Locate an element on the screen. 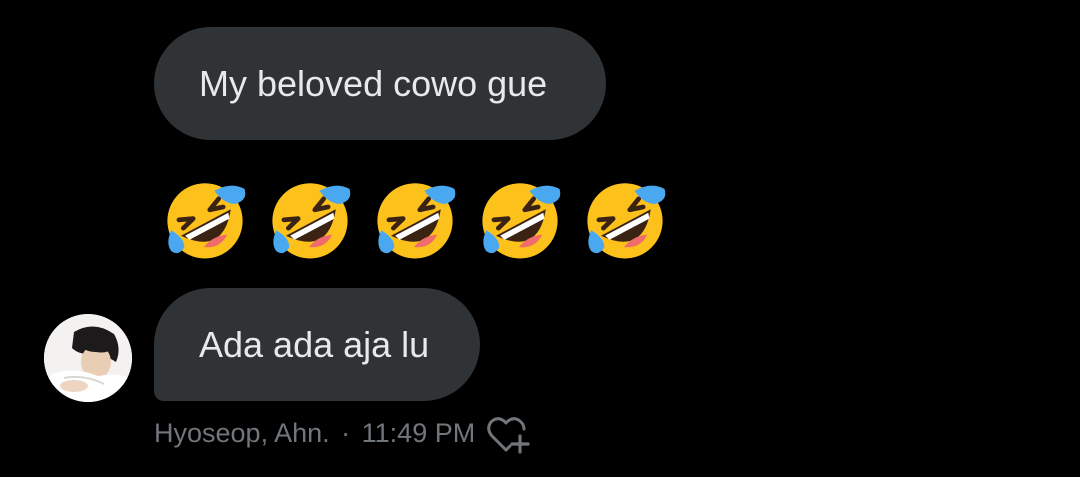 Image resolution: width=1080 pixels, height=477 pixels. message-bubble: My beloved cowo gue is located at coordinates (380, 83).